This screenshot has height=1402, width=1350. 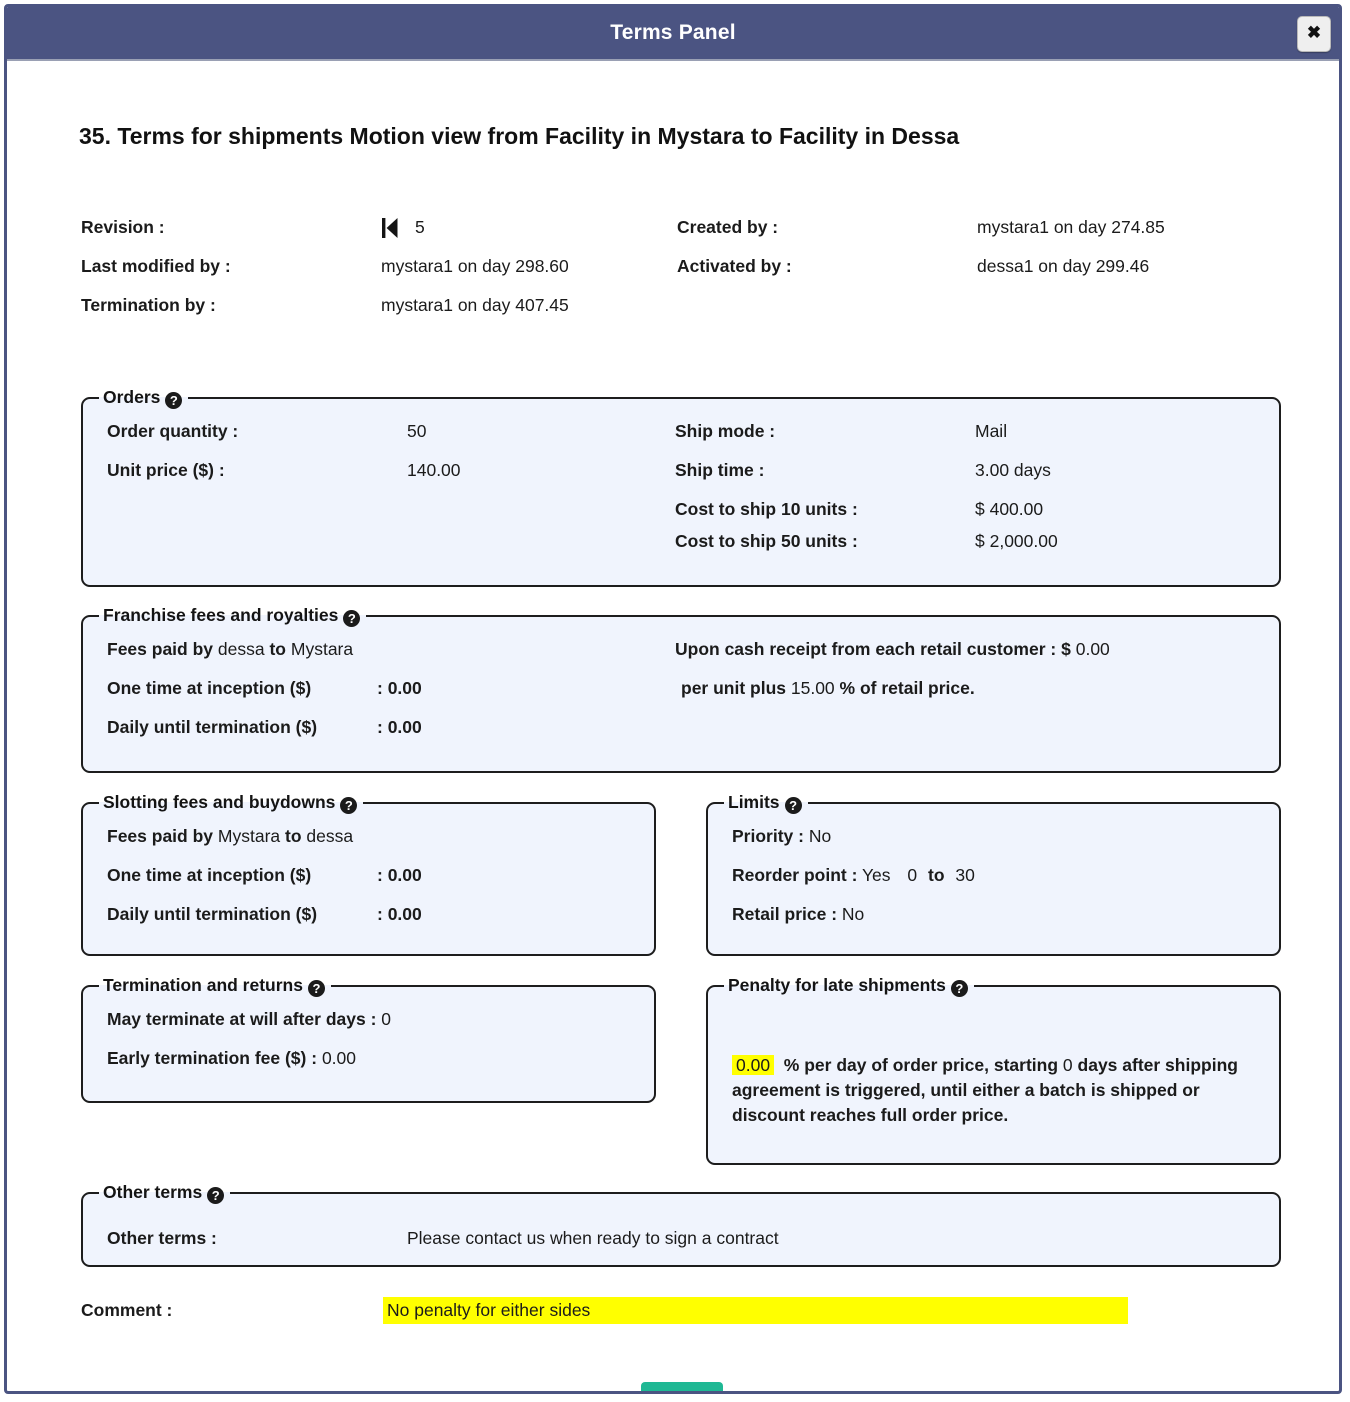 What do you see at coordinates (203, 985) in the screenshot?
I see `termination-legend-text: Termination and returns` at bounding box center [203, 985].